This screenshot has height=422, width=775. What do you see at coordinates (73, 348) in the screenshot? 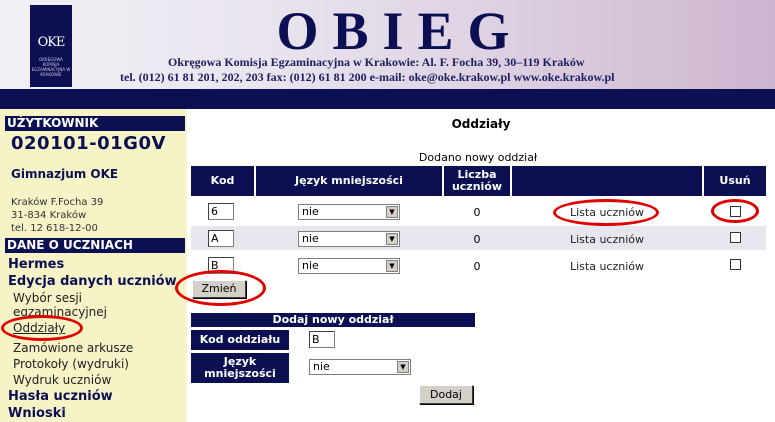
I see `sidebar-item-zamowione: Zamówione arkusze` at bounding box center [73, 348].